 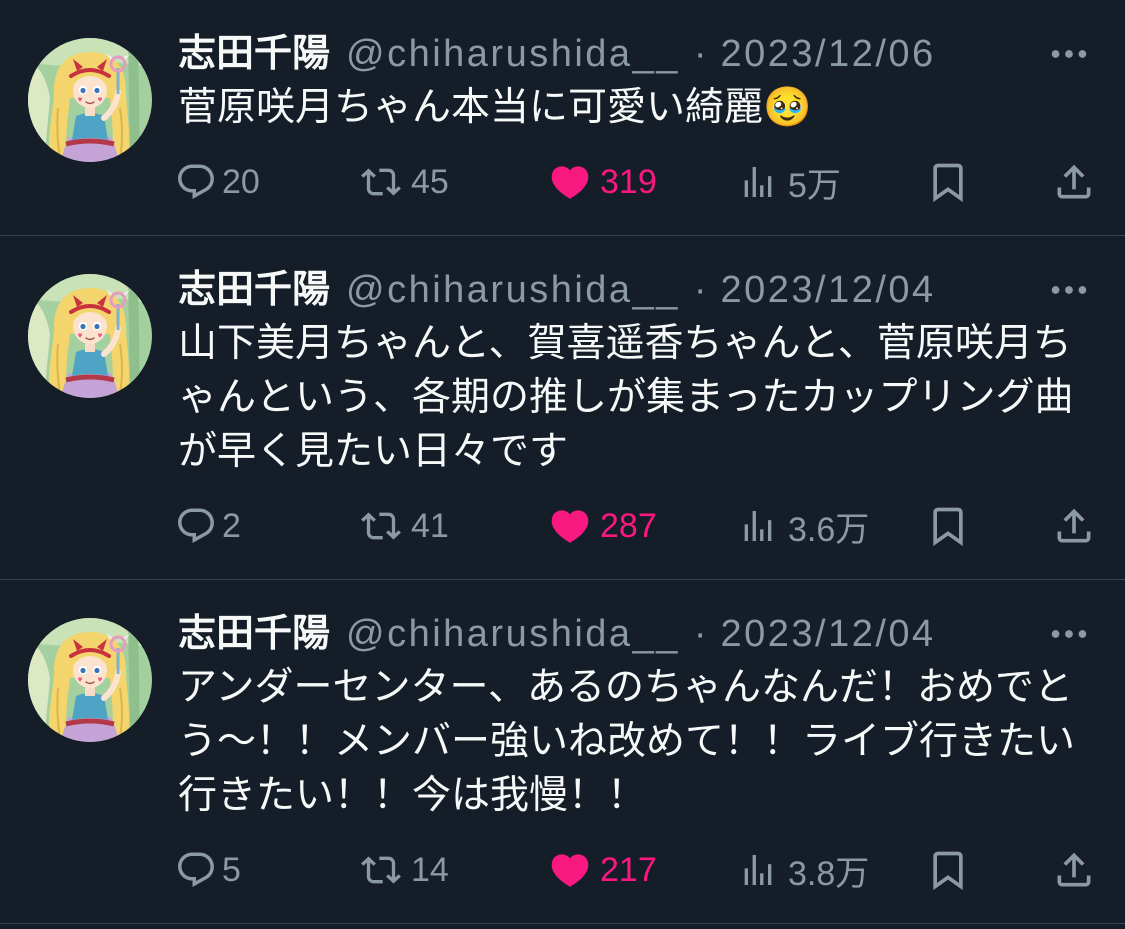 I want to click on retweet-button: 41, so click(x=405, y=526).